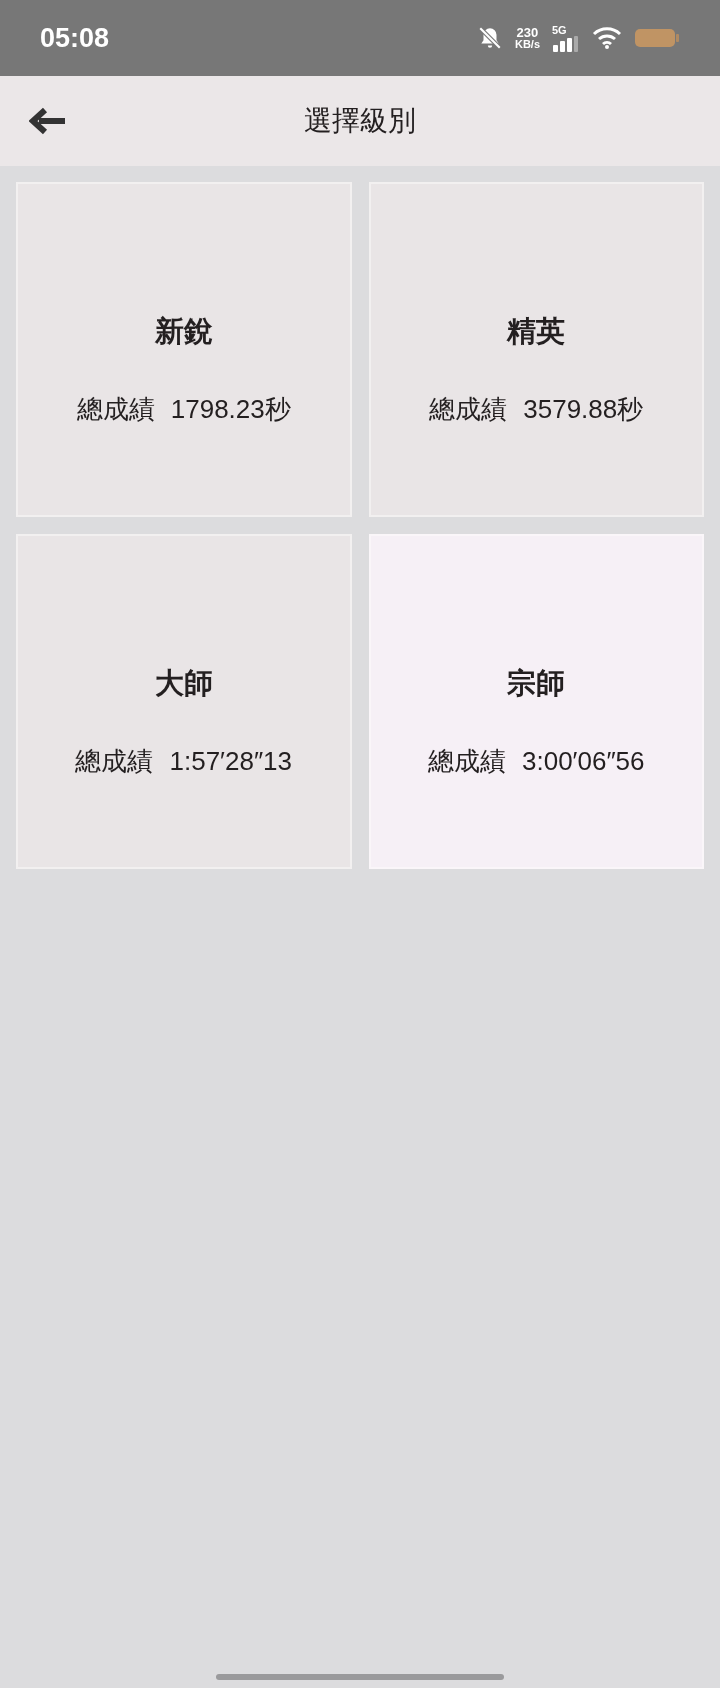 The height and width of the screenshot is (1688, 720). I want to click on page-title: 選擇級別, so click(360, 121).